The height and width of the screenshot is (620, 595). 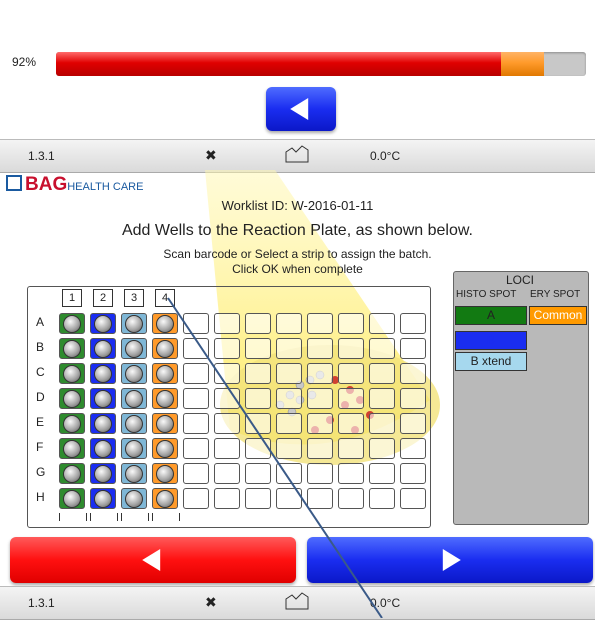 What do you see at coordinates (72, 473) in the screenshot?
I see `well-G1` at bounding box center [72, 473].